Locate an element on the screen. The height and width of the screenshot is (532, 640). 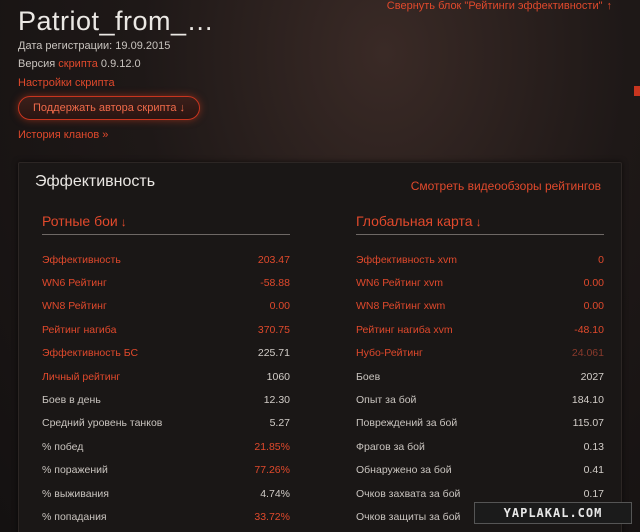
stat-row: Средний уровень танков 5.27 is located at coordinates (166, 423).